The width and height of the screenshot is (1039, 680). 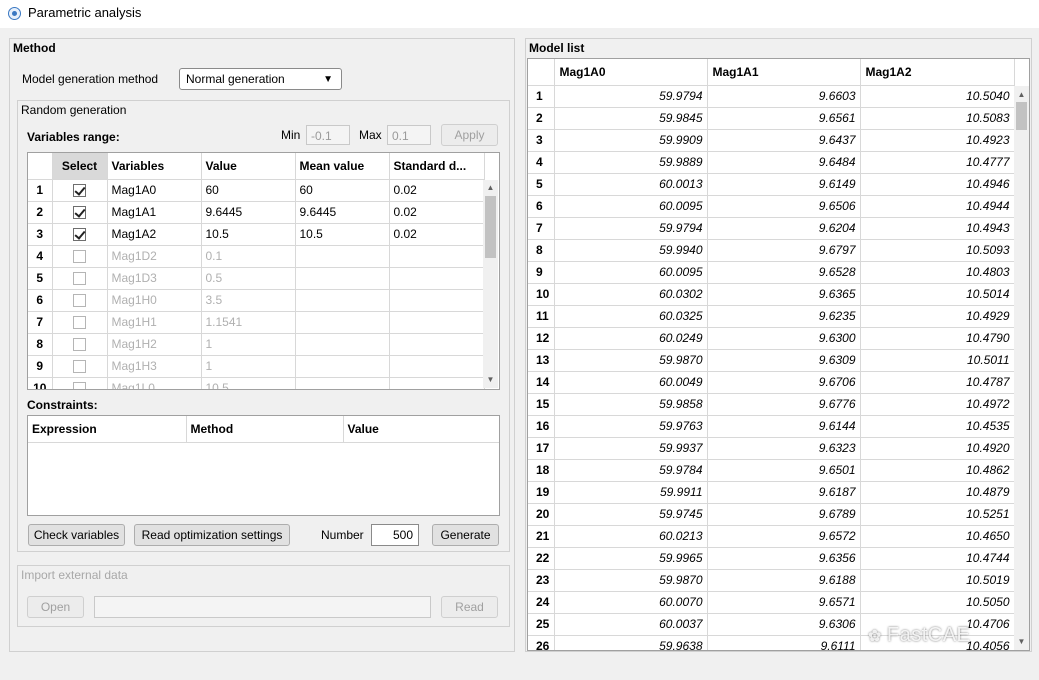 I want to click on mean-value-cell: 10.5, so click(x=342, y=234).